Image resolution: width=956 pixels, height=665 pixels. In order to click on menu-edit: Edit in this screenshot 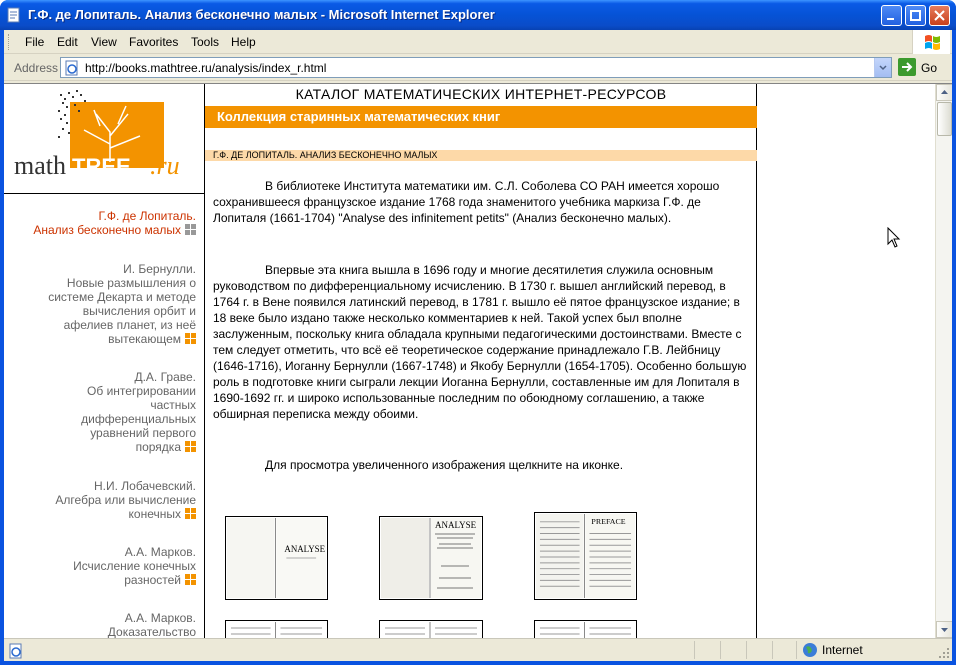, I will do `click(67, 42)`.